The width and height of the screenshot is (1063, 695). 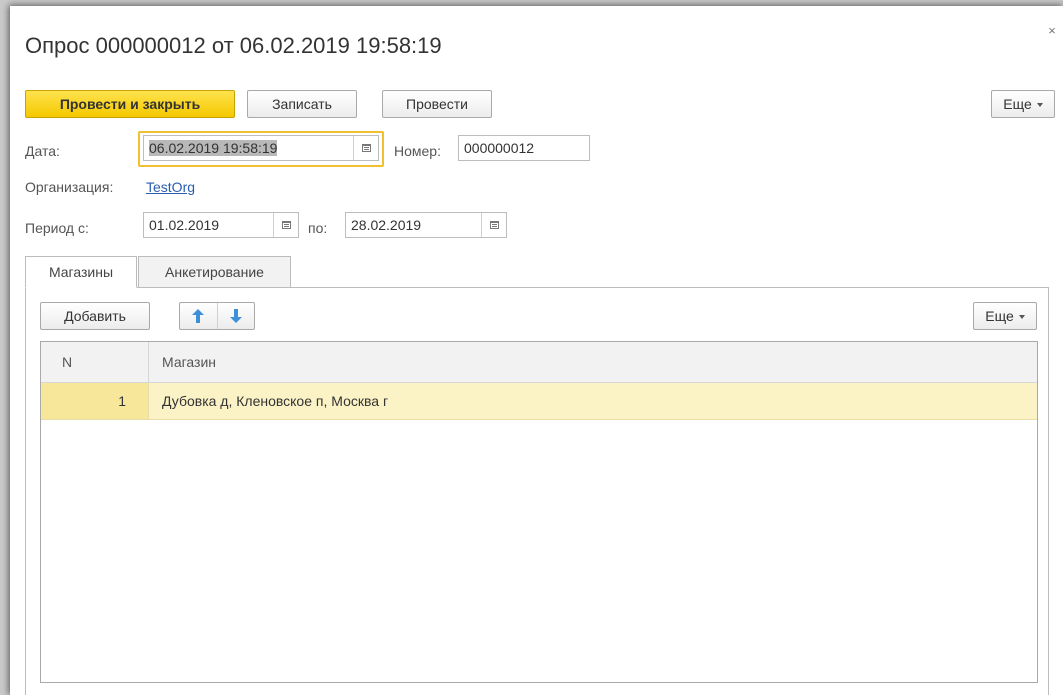 What do you see at coordinates (426, 225) in the screenshot?
I see `period-to-field: 28.02.2019` at bounding box center [426, 225].